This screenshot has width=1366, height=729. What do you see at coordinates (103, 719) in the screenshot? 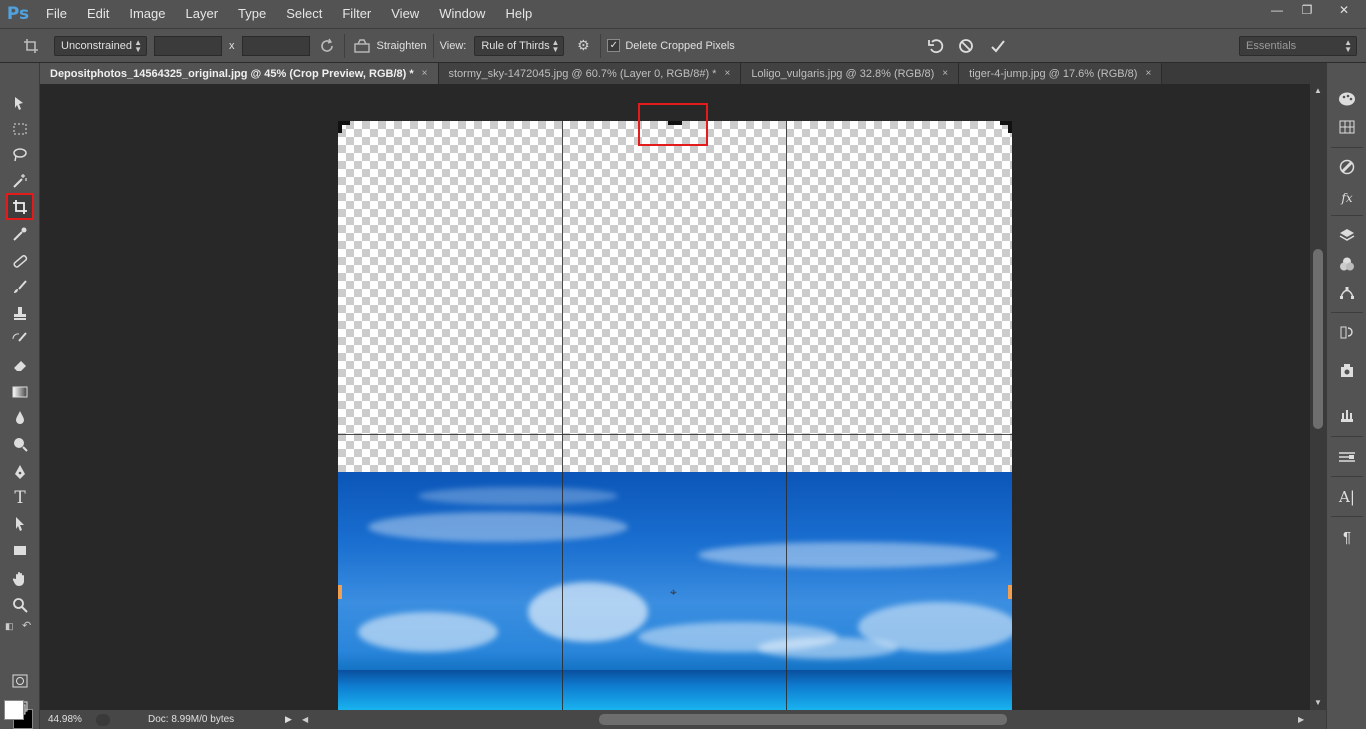
I see `share-icon` at bounding box center [103, 719].